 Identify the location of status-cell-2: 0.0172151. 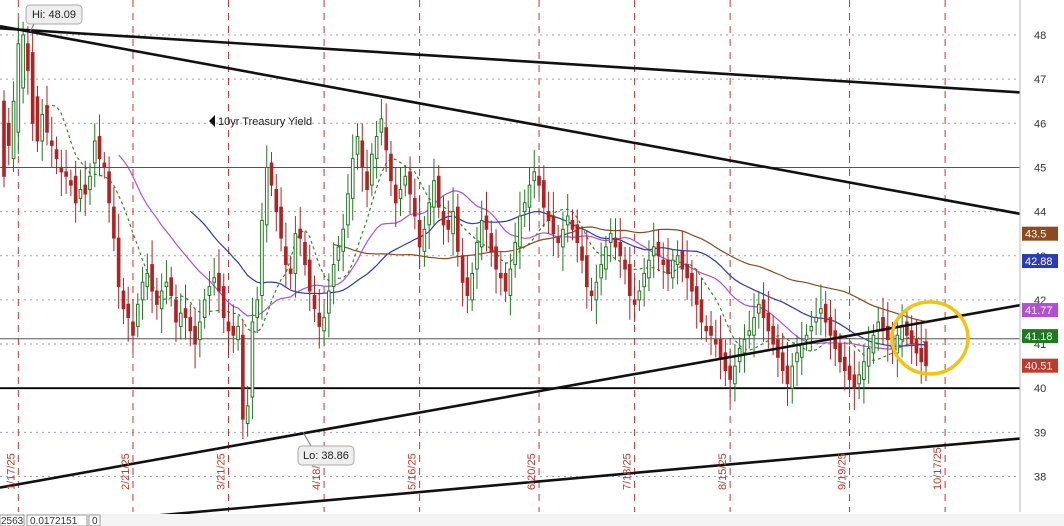
(54, 521).